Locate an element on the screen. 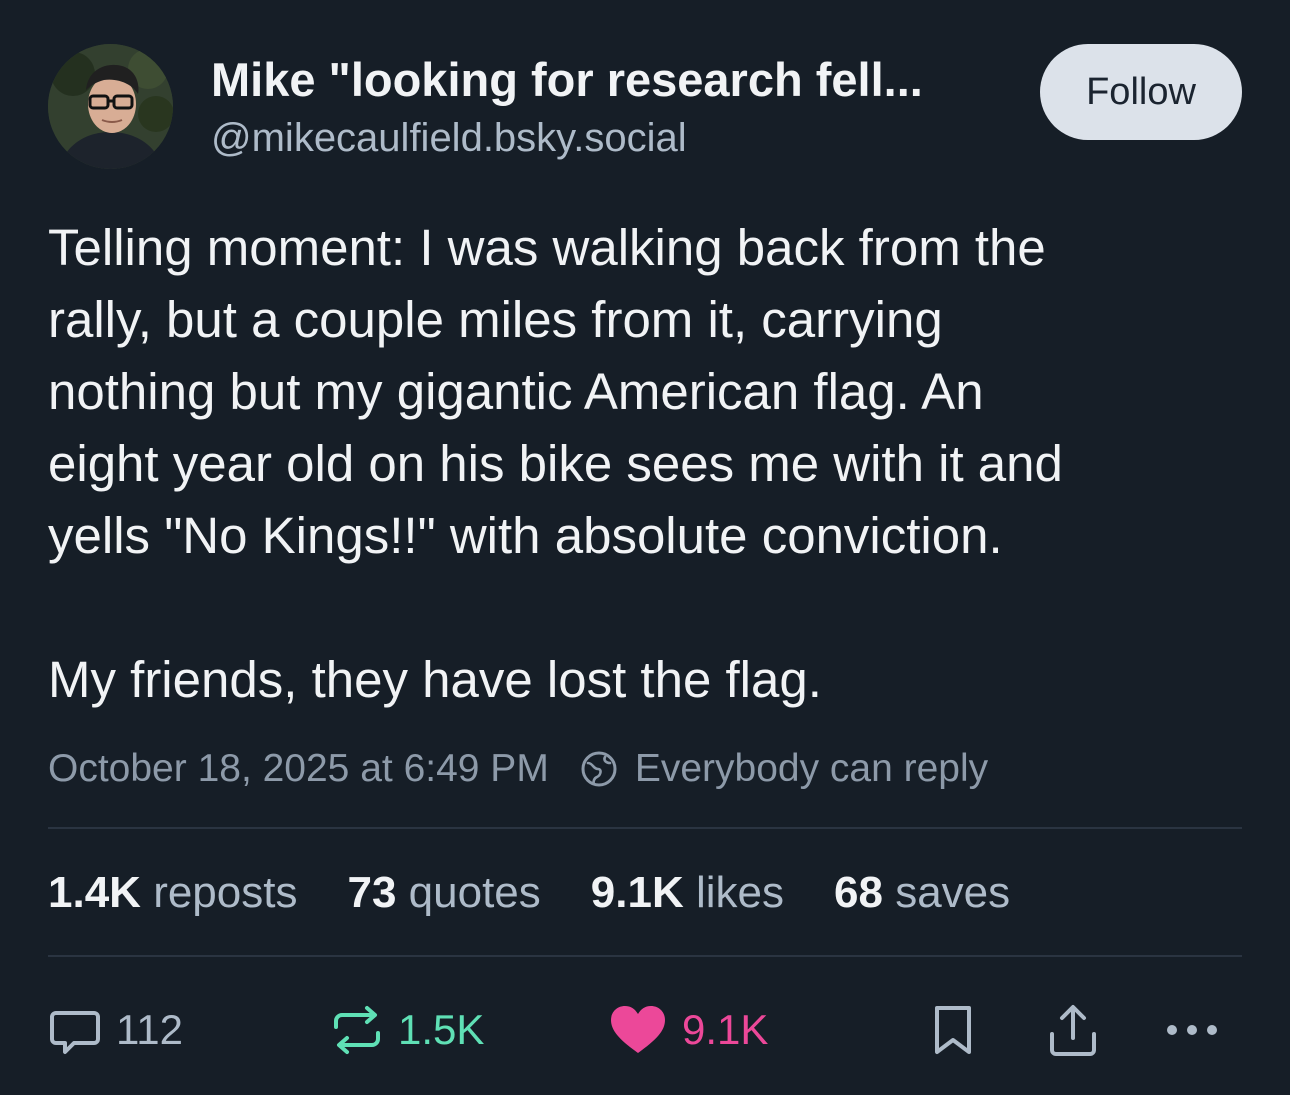 This screenshot has width=1290, height=1095. more-icon is located at coordinates (1192, 1030).